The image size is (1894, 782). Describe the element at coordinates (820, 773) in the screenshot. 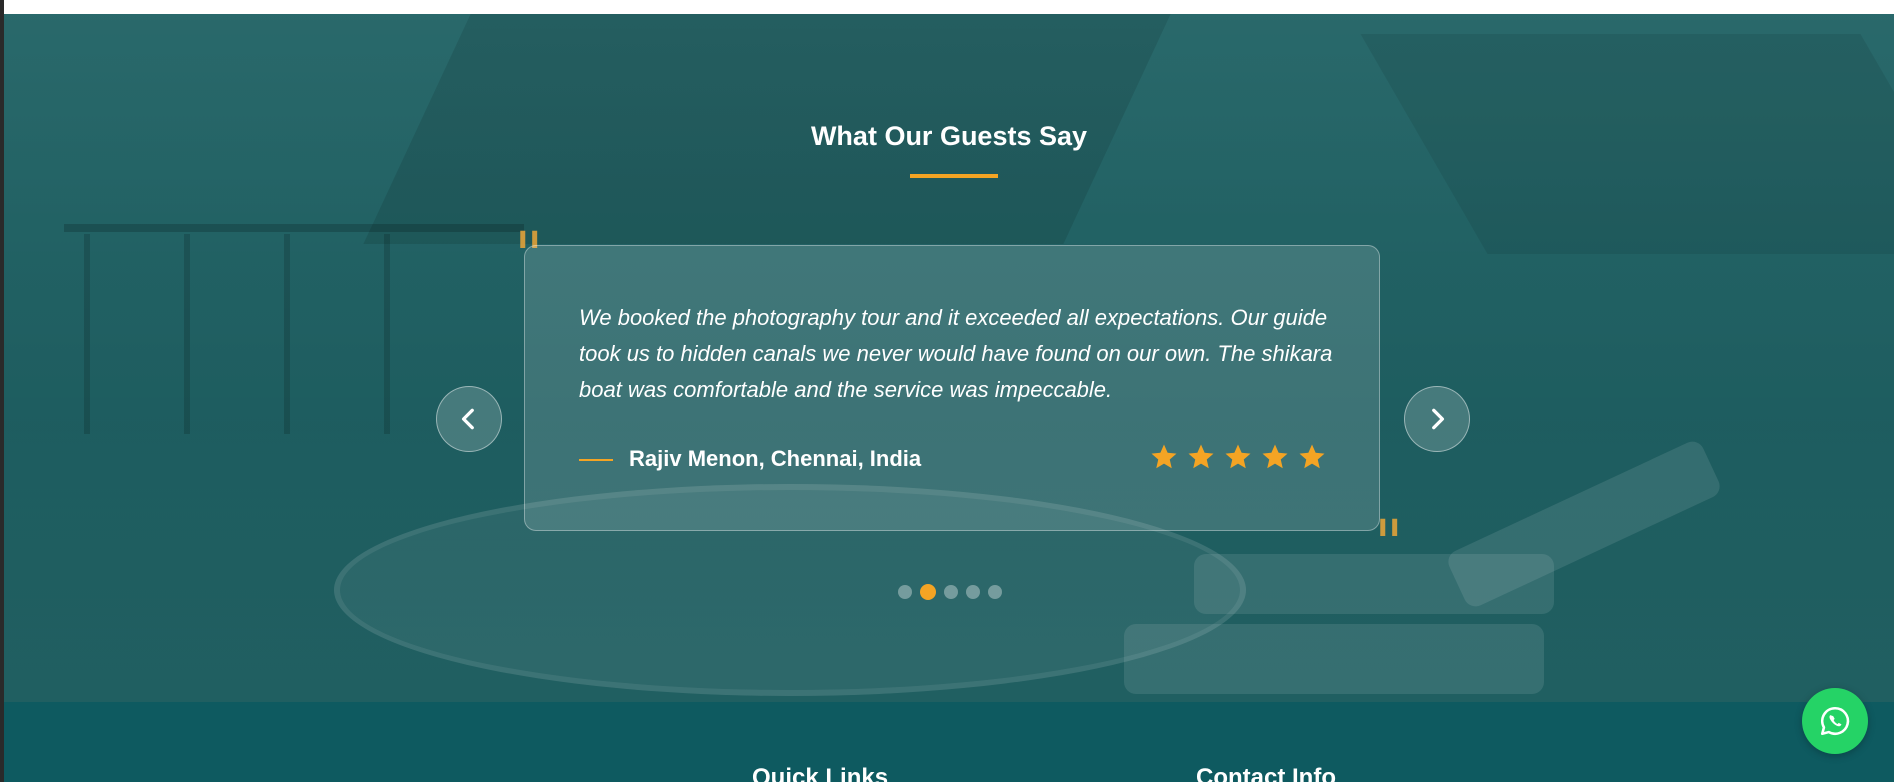

I see `quick-links-heading: Quick Links` at that location.